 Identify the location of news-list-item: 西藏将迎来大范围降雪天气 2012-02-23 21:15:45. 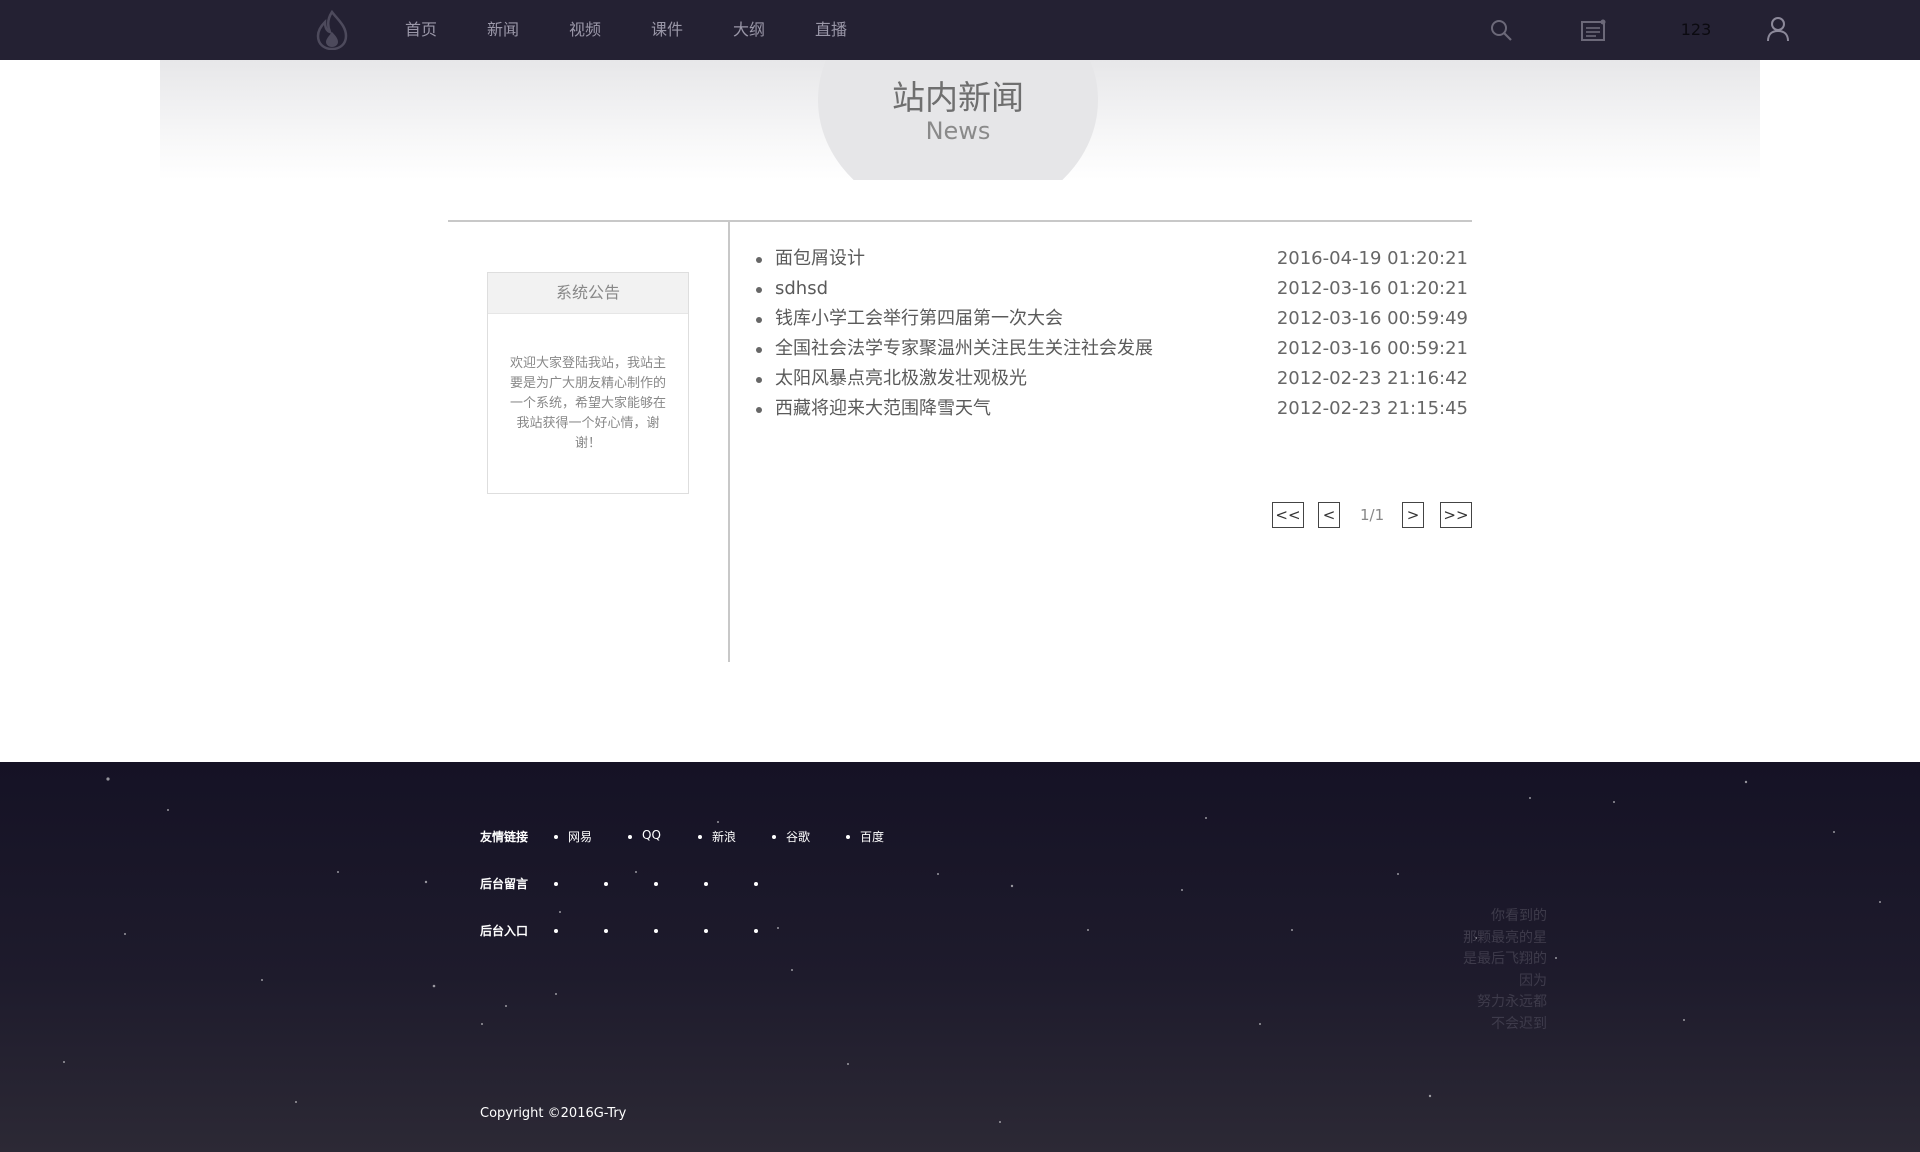
(1113, 409).